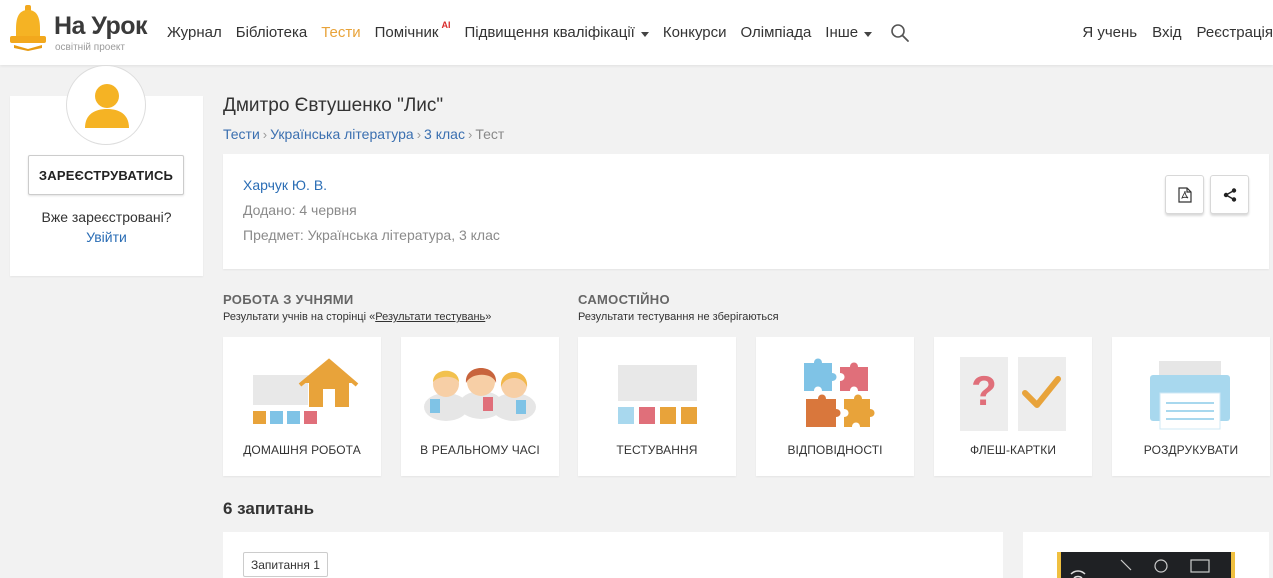 The height and width of the screenshot is (578, 1273). I want to click on breadcrumb-current: Тест, so click(490, 134).